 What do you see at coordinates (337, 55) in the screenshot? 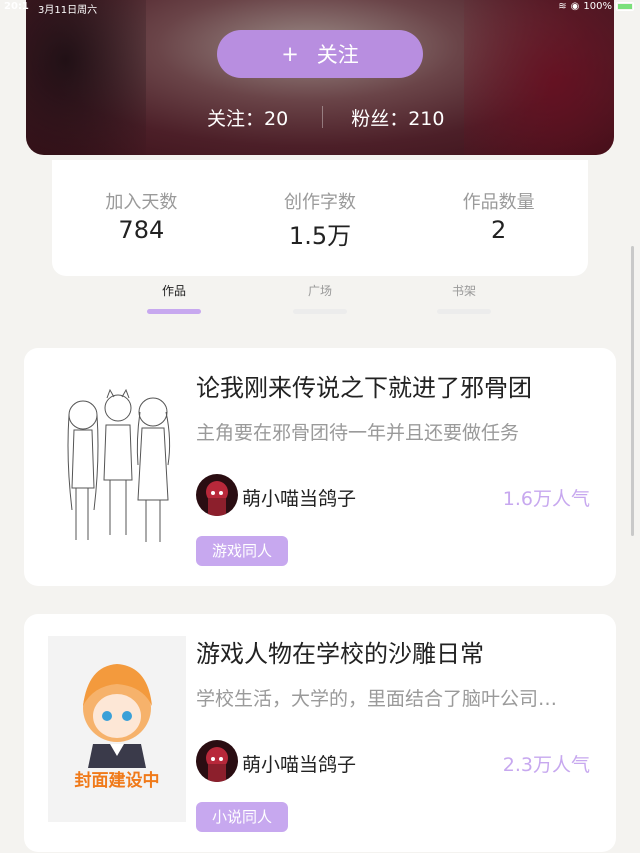
I see `follow-button-label: 关注` at bounding box center [337, 55].